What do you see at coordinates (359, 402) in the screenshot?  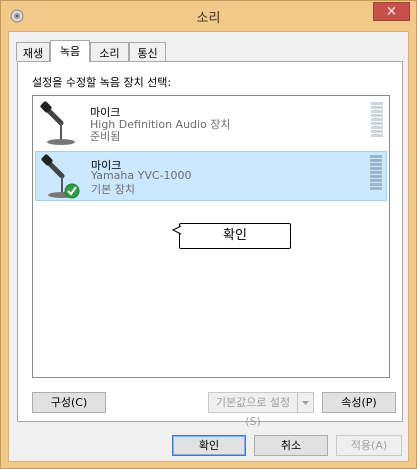 I see `properties-button: 속성(P)` at bounding box center [359, 402].